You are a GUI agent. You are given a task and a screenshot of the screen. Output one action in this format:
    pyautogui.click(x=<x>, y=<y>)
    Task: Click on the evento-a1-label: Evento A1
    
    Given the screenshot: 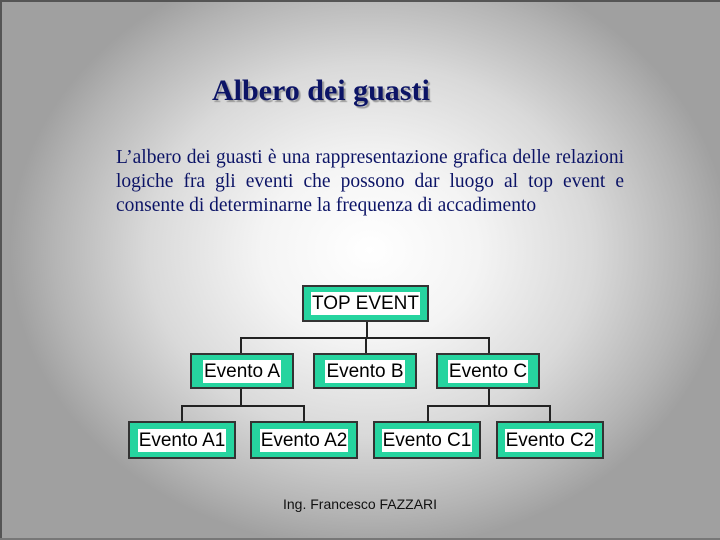 What is the action you would take?
    pyautogui.click(x=182, y=440)
    